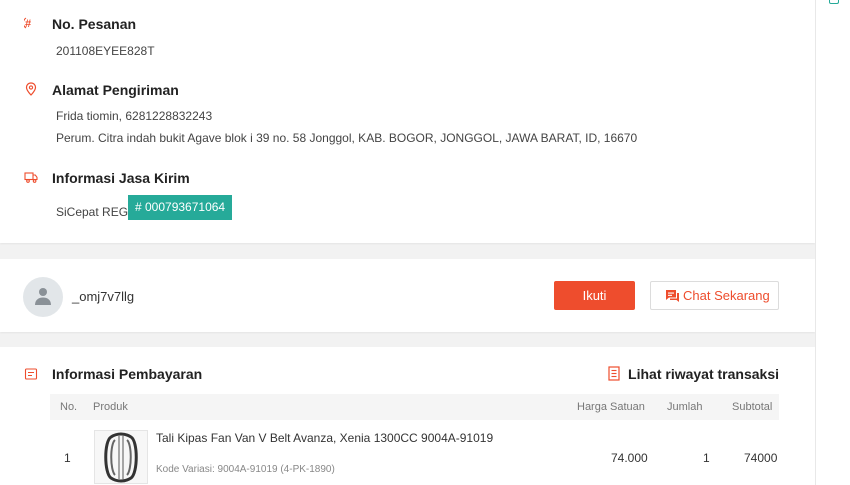  I want to click on recipient-text: Frida tiomin, 6281228832243, so click(134, 116).